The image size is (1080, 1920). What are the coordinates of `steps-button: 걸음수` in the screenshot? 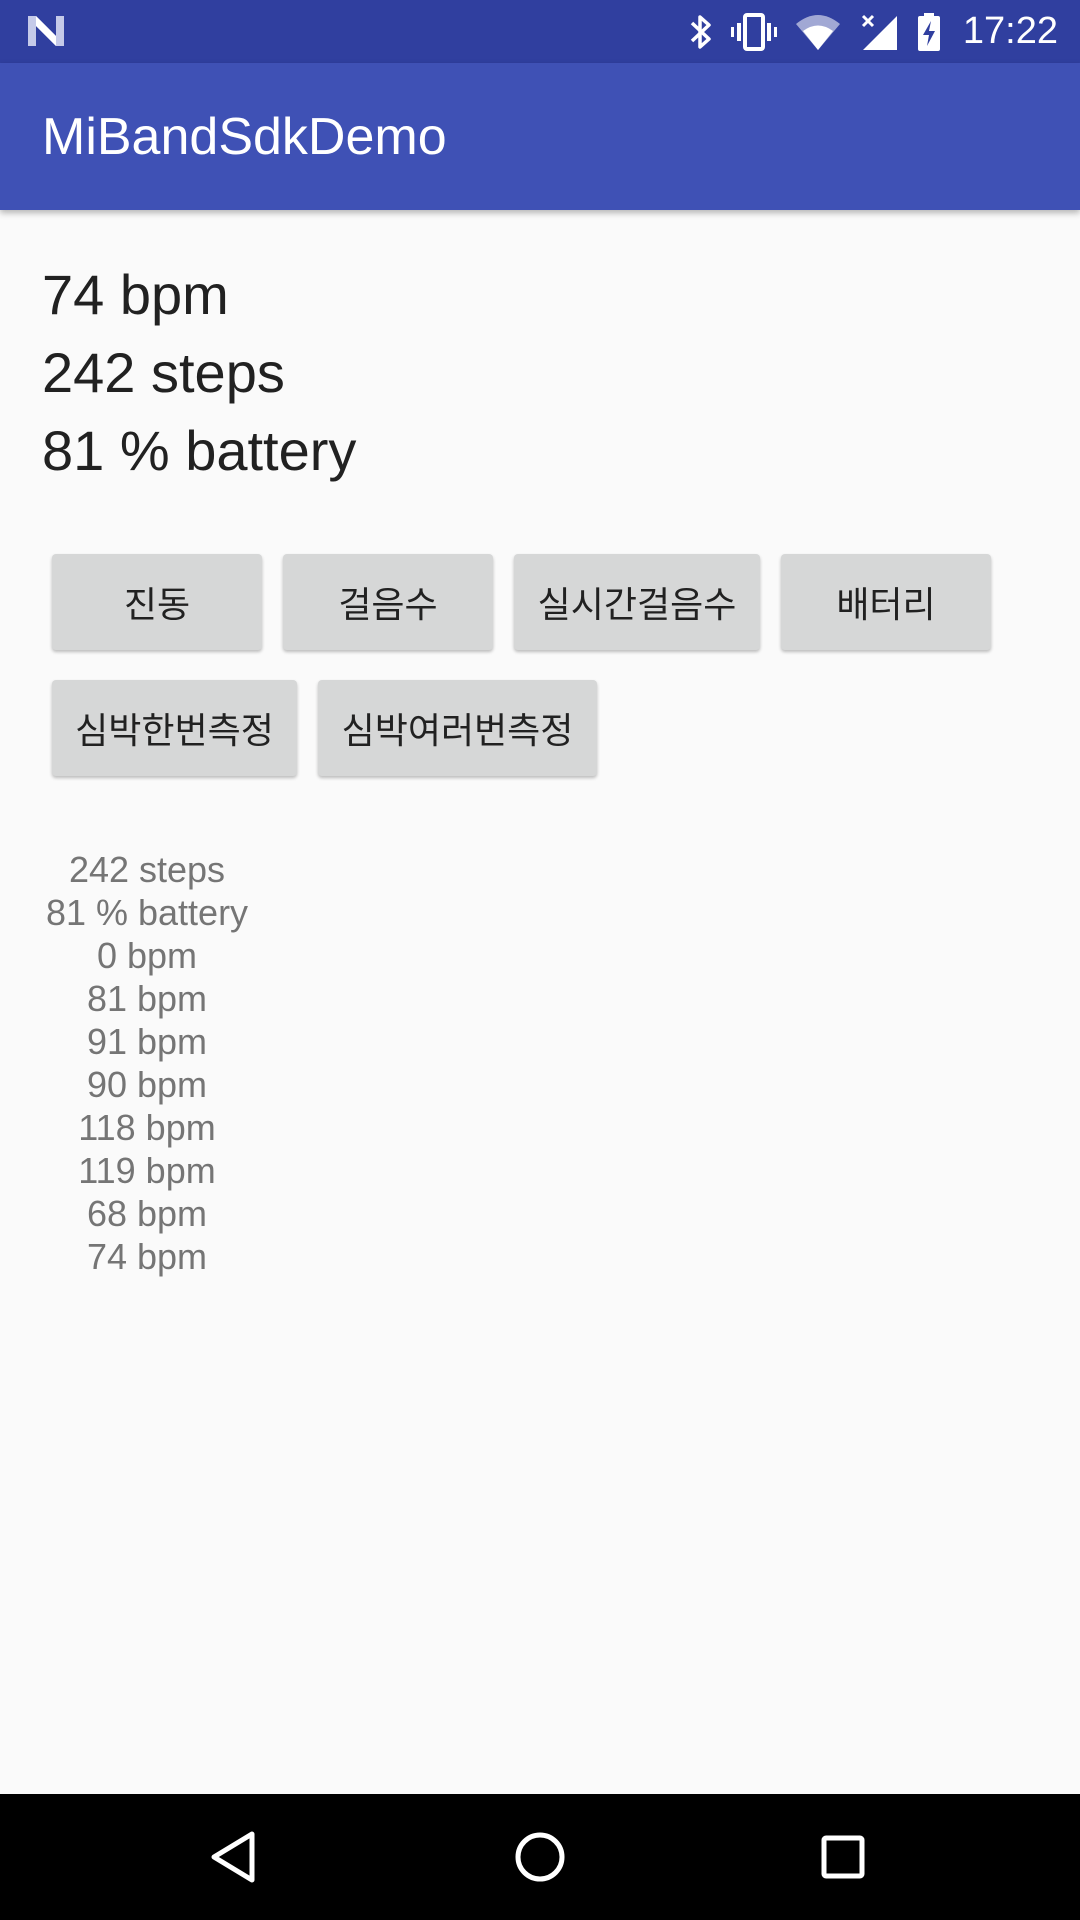 It's located at (388, 602).